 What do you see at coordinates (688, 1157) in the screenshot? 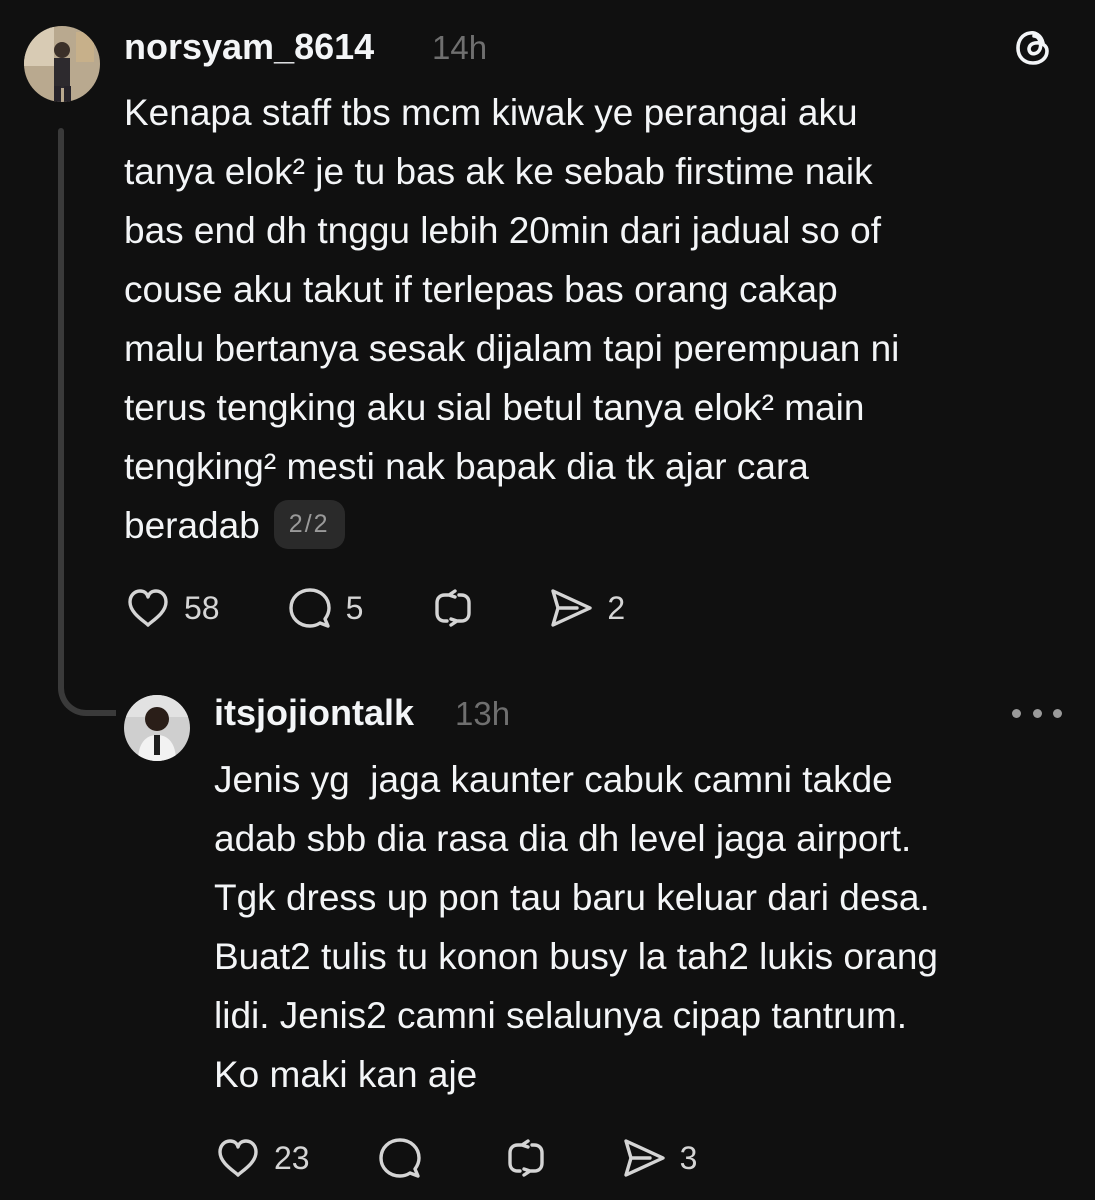
I see `reply-share-count: 3` at bounding box center [688, 1157].